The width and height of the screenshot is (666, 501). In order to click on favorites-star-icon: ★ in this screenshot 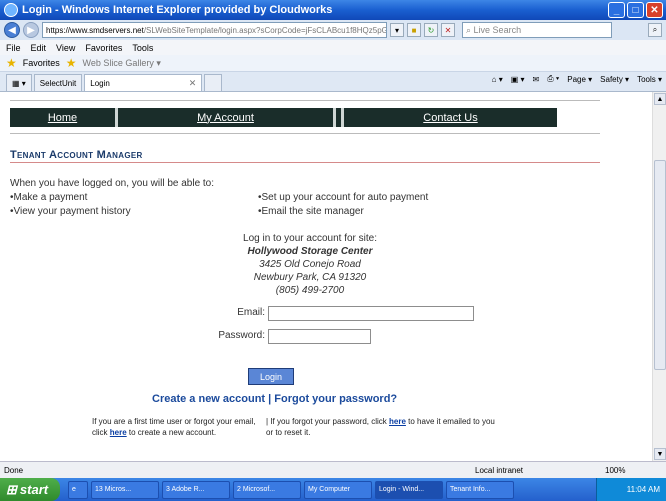, I will do `click(11, 63)`.